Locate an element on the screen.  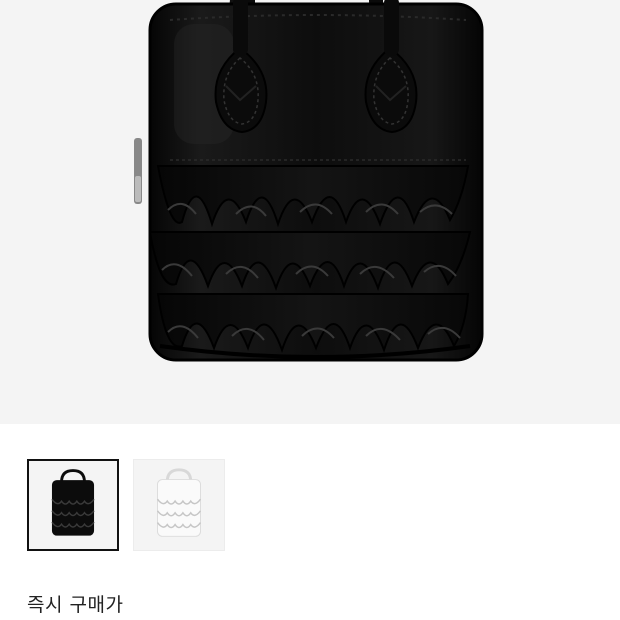
thumbnail-black-bag is located at coordinates (73, 505).